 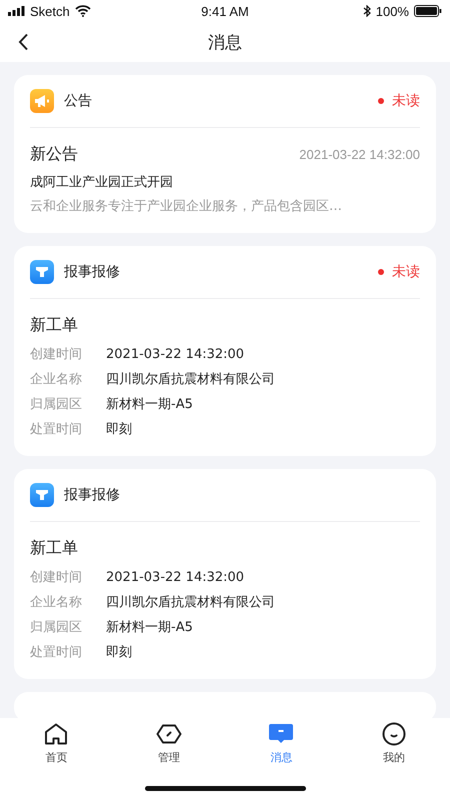 I want to click on bluetooth-icon, so click(x=366, y=11).